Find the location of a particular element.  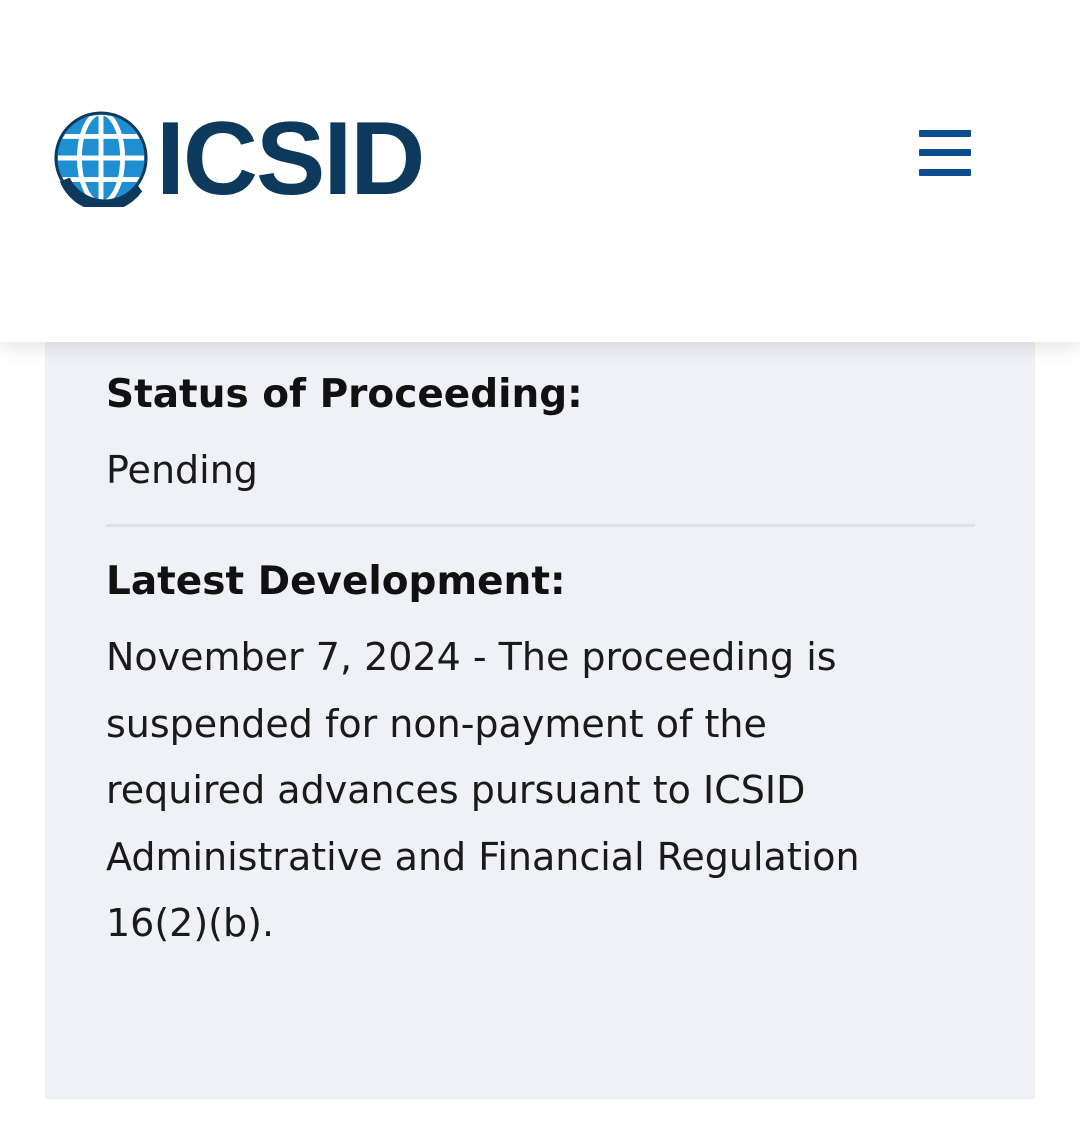

latest-development-line: required advances pursuant to ICSID is located at coordinates (456, 790).